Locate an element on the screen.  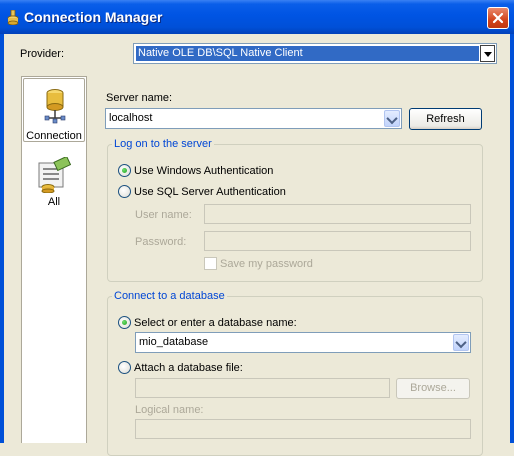
database-group-title: Connect to a database is located at coordinates (169, 296).